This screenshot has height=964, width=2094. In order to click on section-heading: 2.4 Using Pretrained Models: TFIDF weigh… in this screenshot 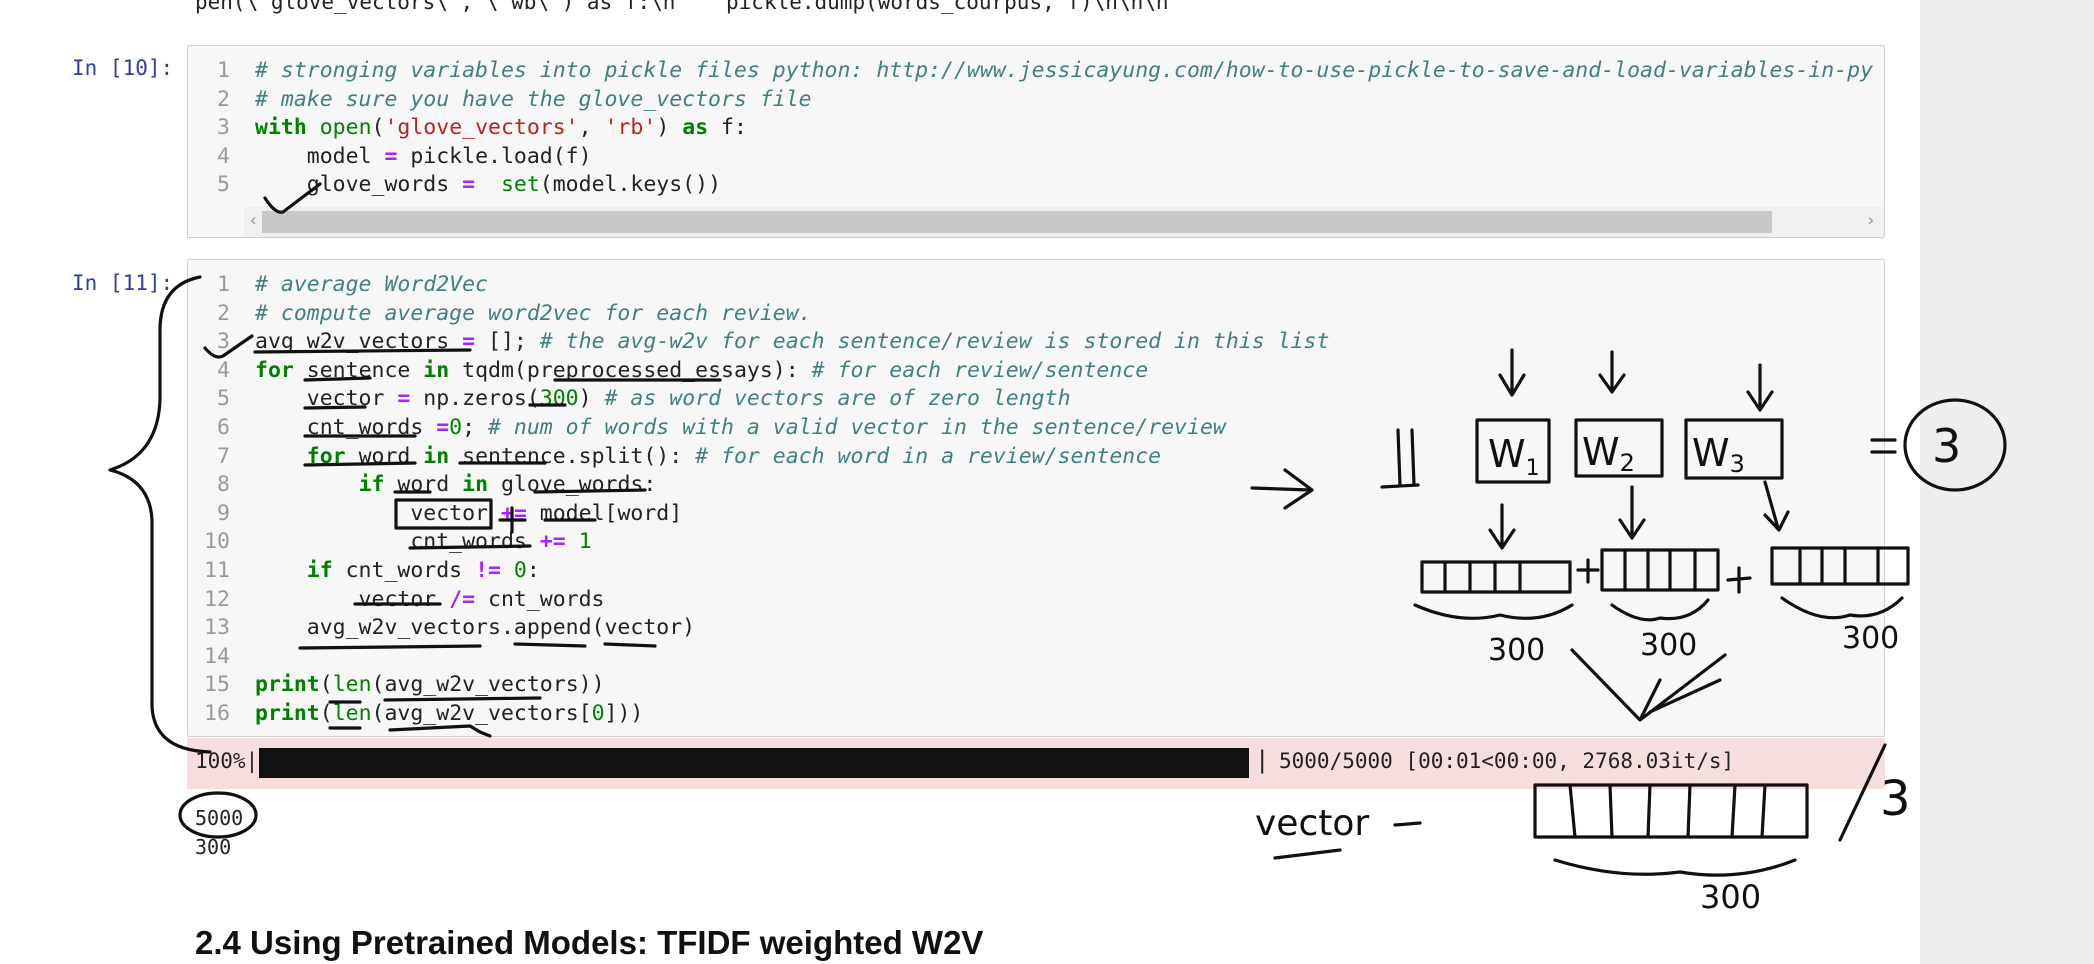, I will do `click(589, 942)`.